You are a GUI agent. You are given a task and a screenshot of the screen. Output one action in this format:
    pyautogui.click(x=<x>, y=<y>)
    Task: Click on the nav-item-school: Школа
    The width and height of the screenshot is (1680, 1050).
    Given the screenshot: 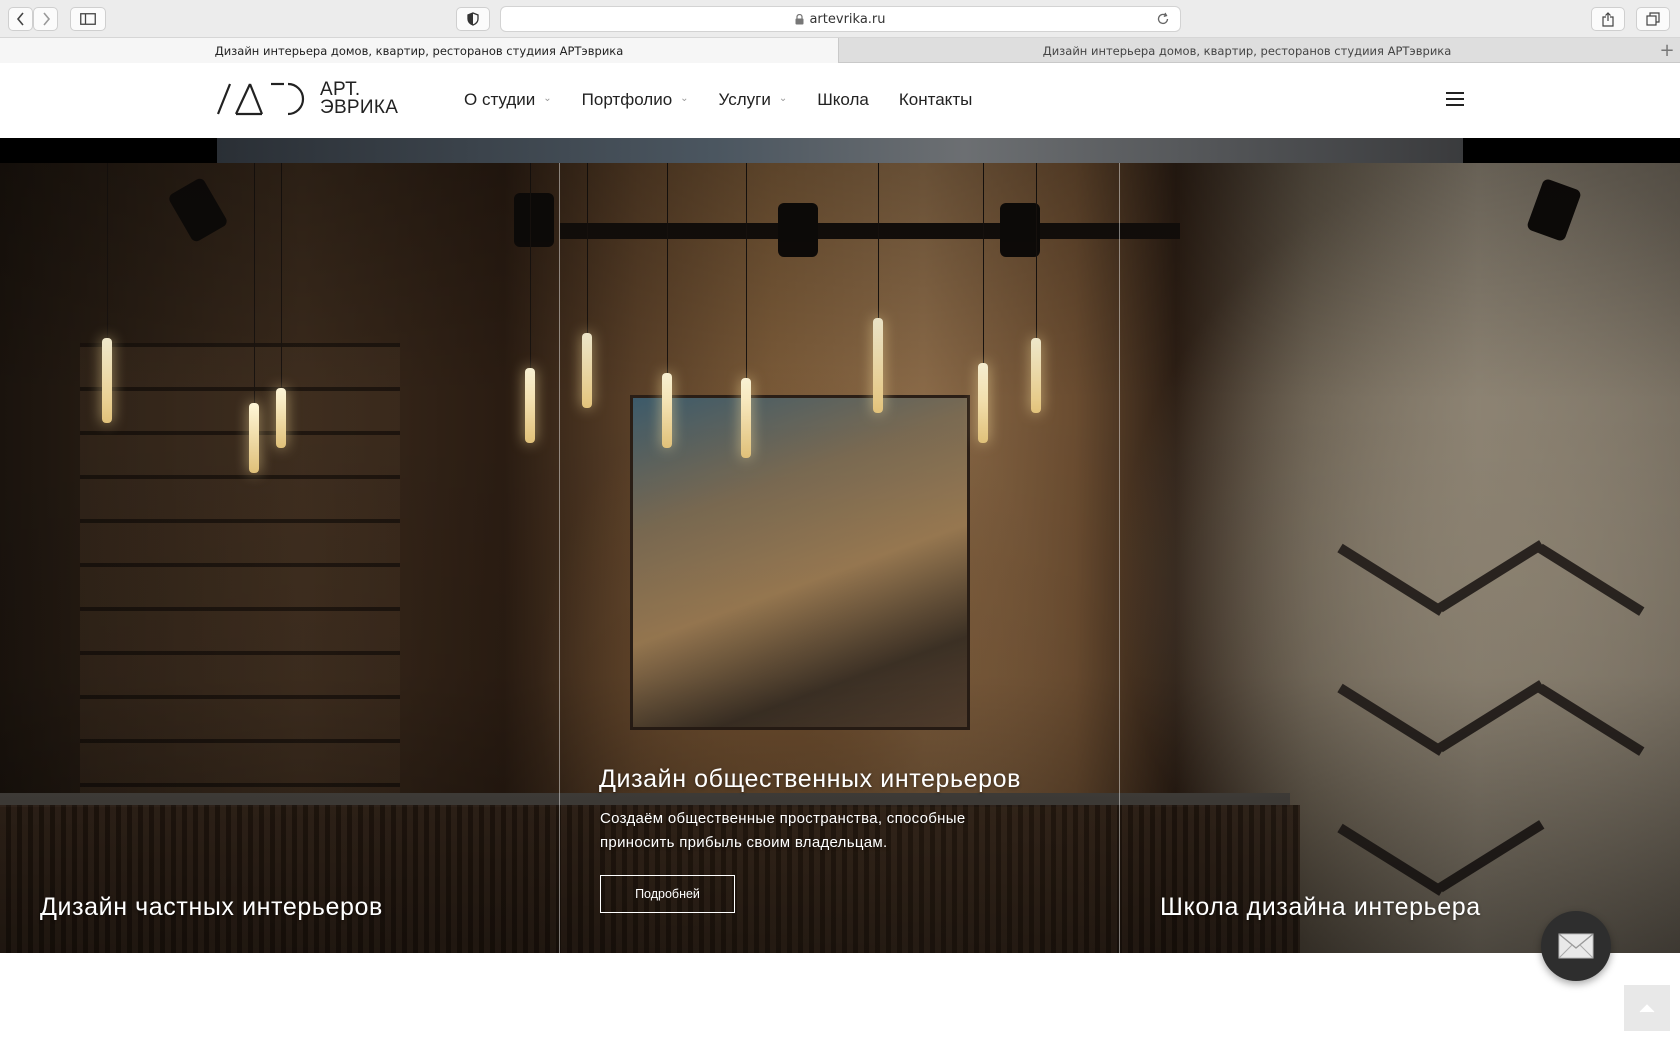 What is the action you would take?
    pyautogui.click(x=843, y=100)
    